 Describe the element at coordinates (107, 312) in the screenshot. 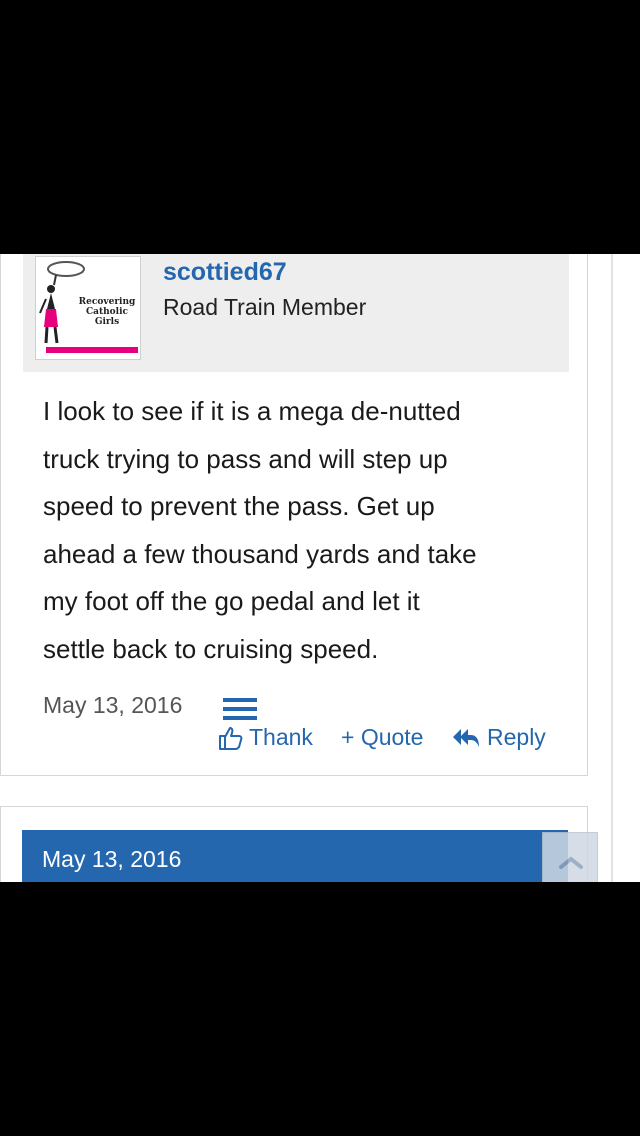

I see `avatar-logo-text: Recovering Catholic Girls` at that location.